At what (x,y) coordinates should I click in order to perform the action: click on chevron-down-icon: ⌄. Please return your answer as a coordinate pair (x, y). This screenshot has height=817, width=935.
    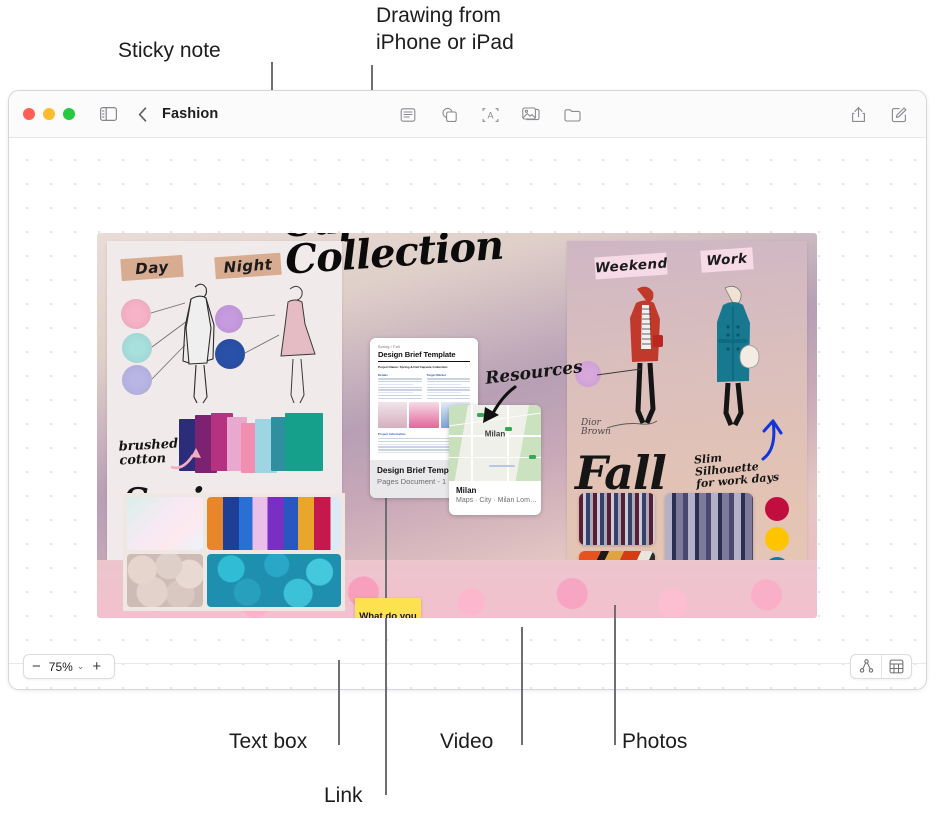
    Looking at the image, I should click on (81, 666).